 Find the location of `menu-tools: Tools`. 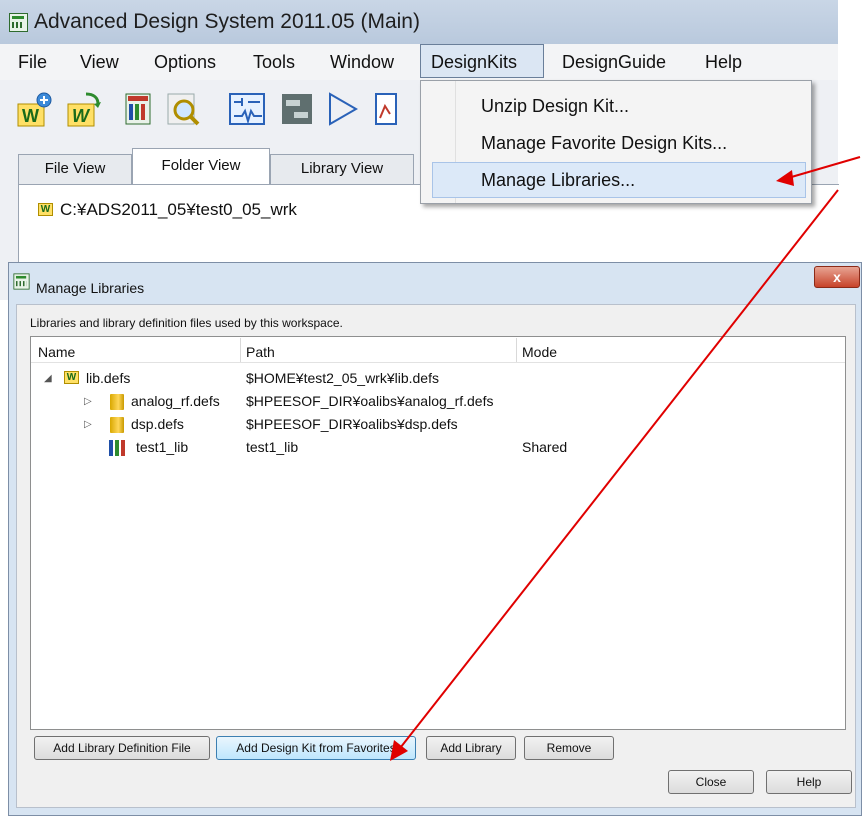

menu-tools: Tools is located at coordinates (274, 62).